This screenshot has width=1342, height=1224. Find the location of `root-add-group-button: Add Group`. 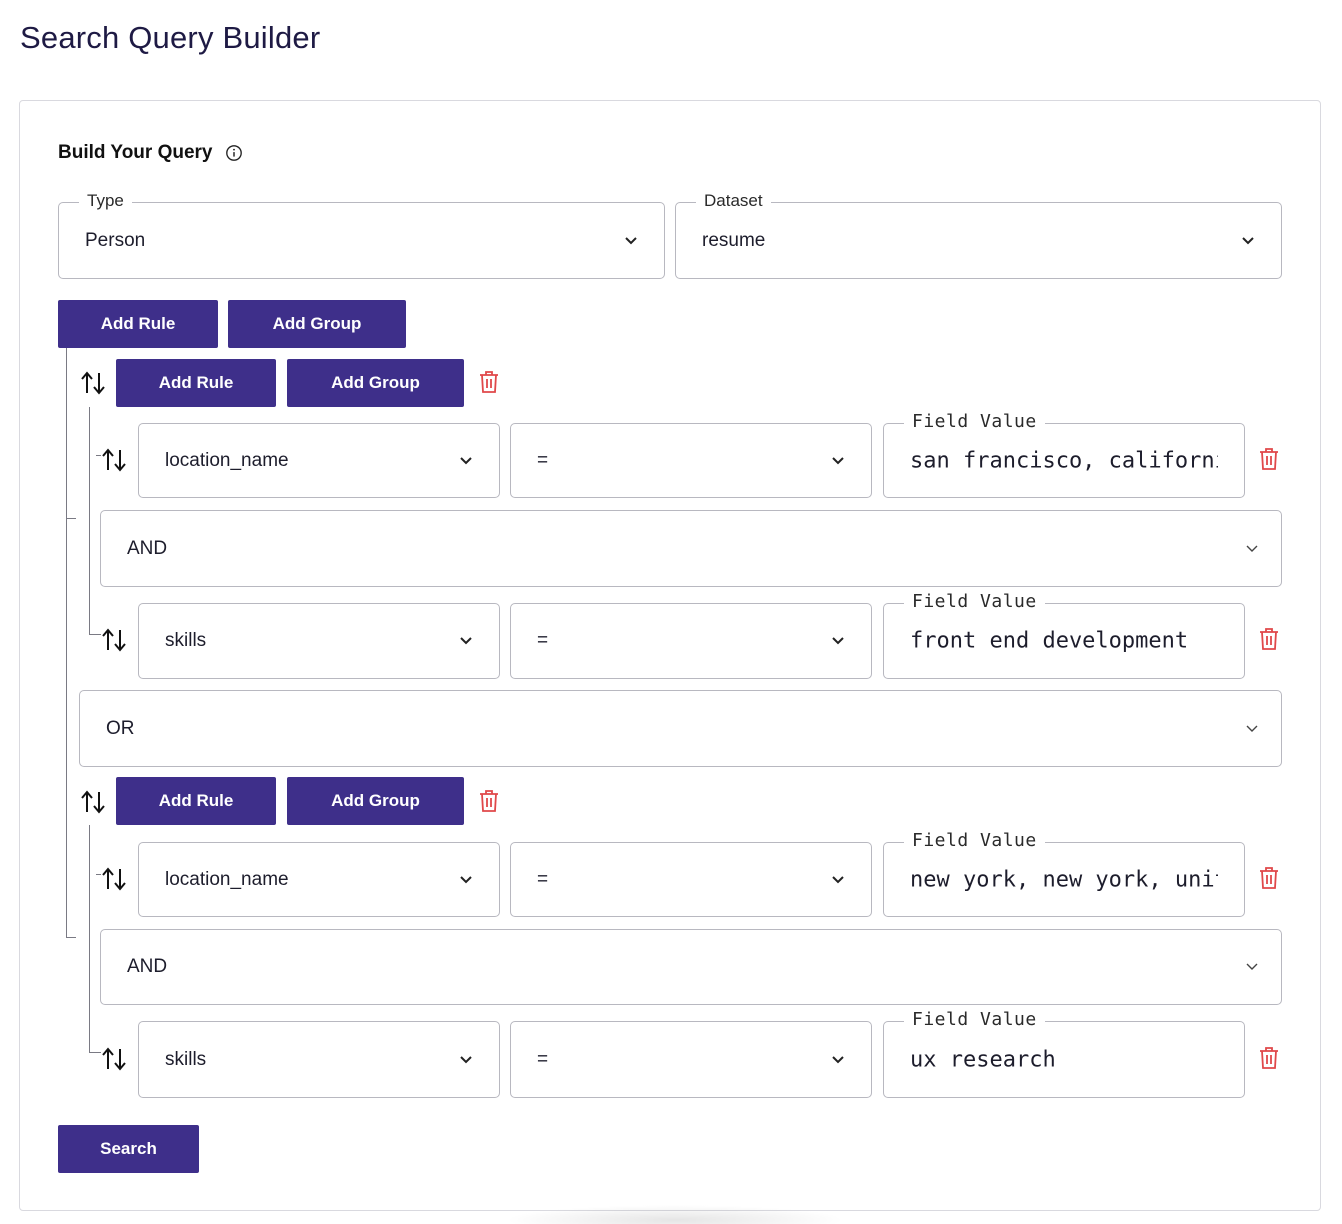

root-add-group-button: Add Group is located at coordinates (317, 324).